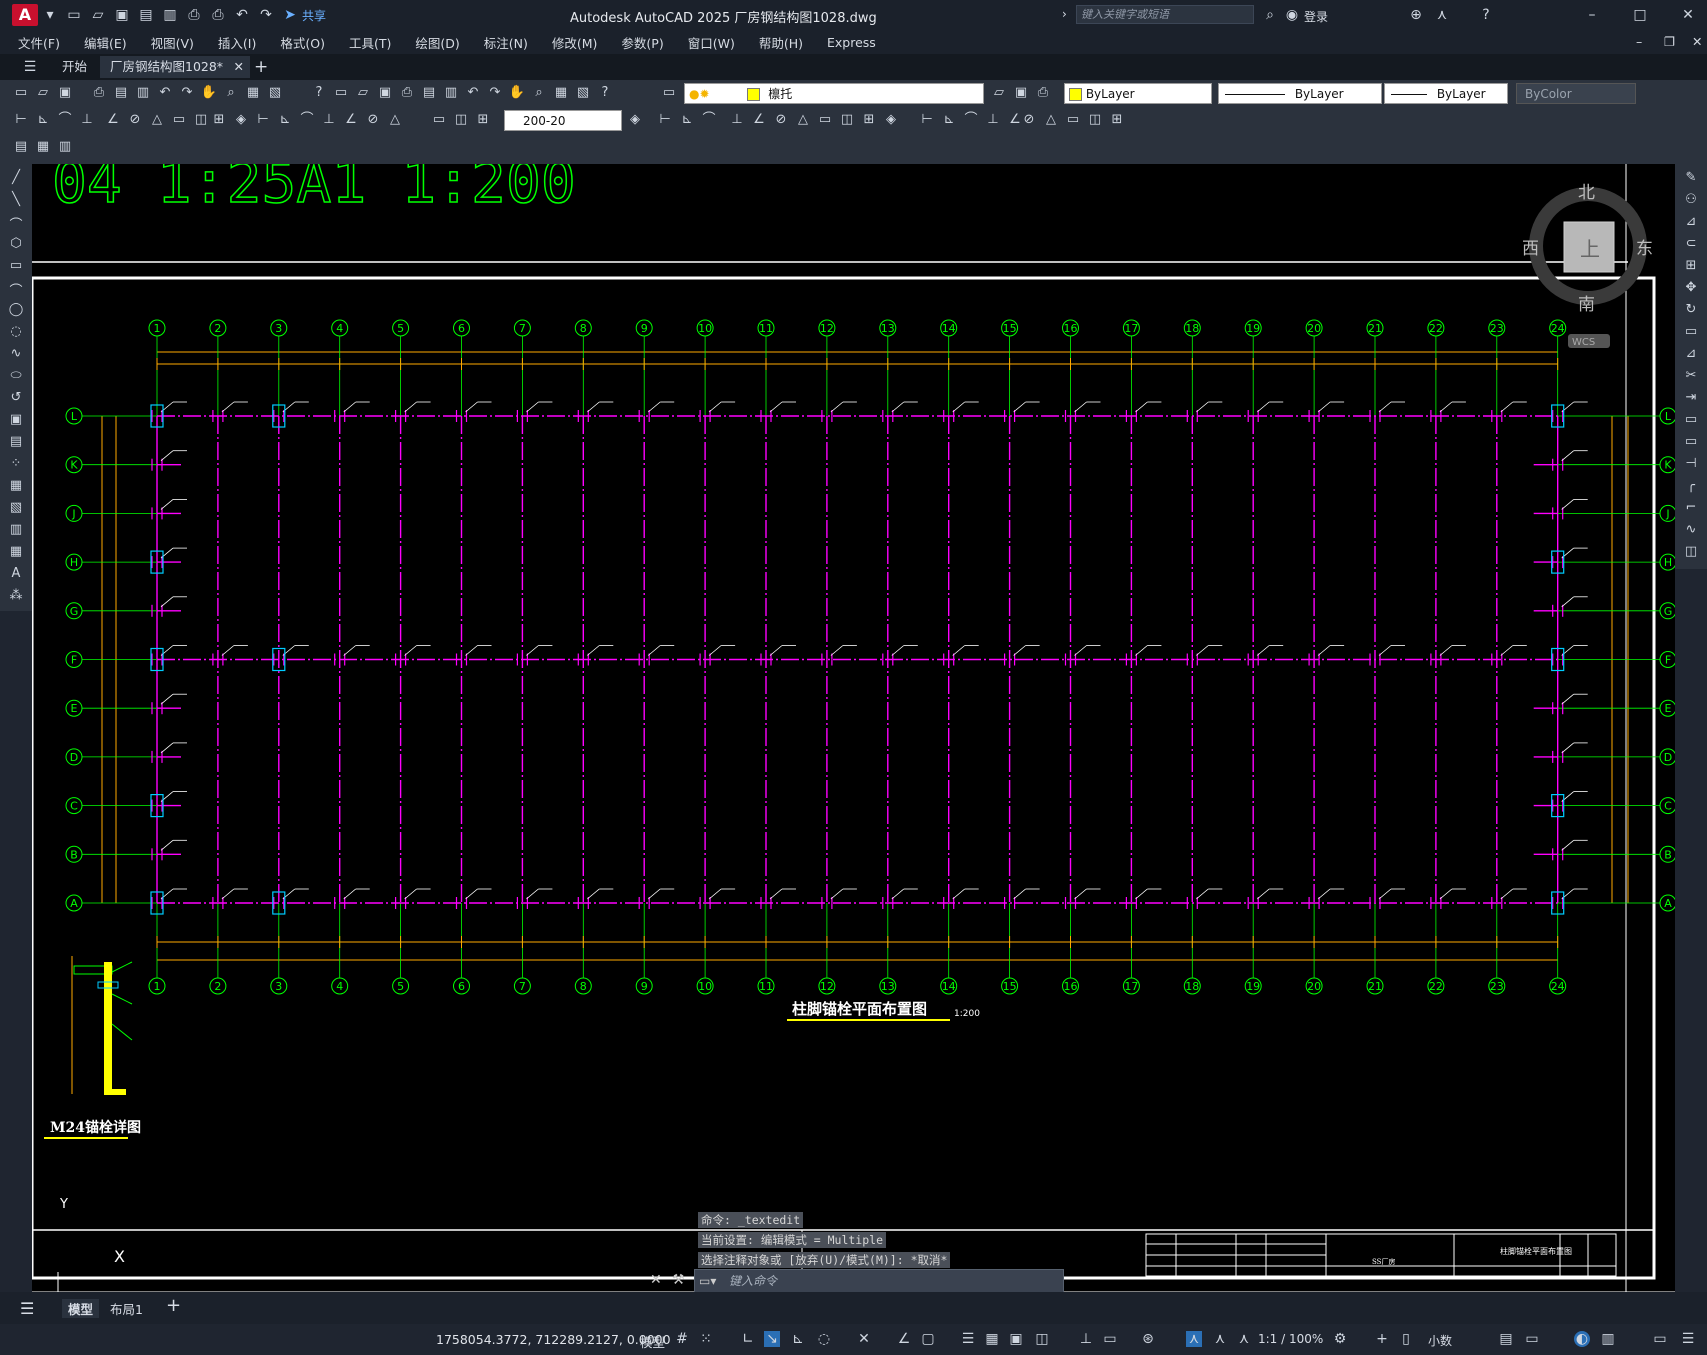  What do you see at coordinates (563, 120) in the screenshot?
I see `dimstyle-dropdown: 200-20` at bounding box center [563, 120].